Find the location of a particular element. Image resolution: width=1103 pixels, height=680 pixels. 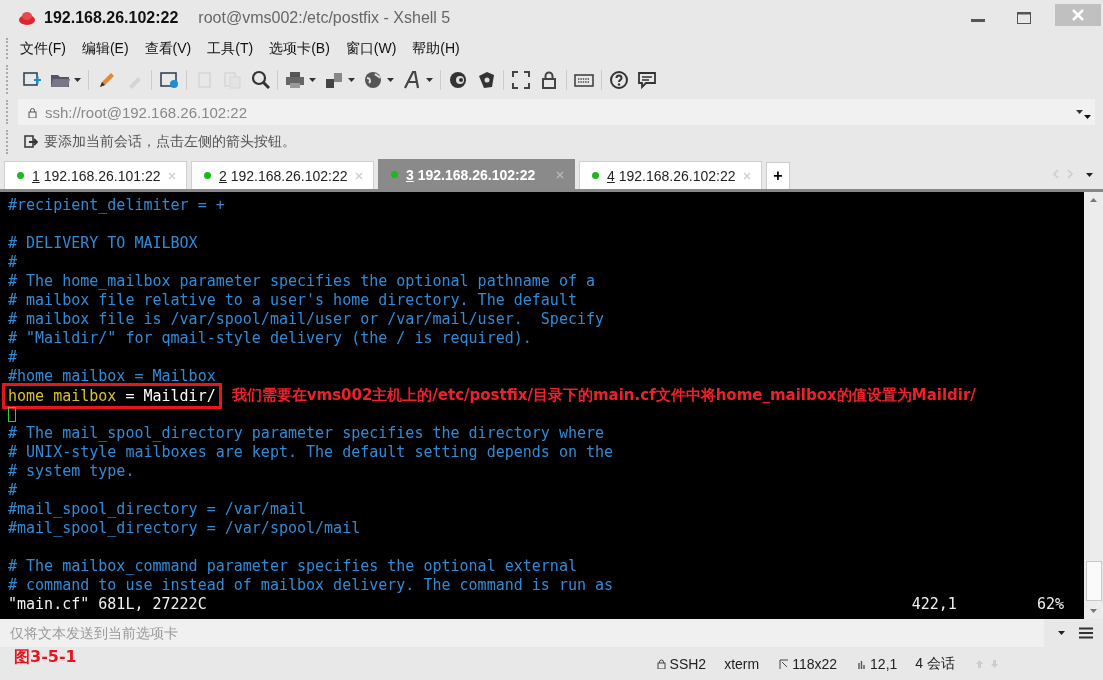

terminal-line: # The mail_spool_directory parameter specifies the directory where is located at coordinates (306, 433).